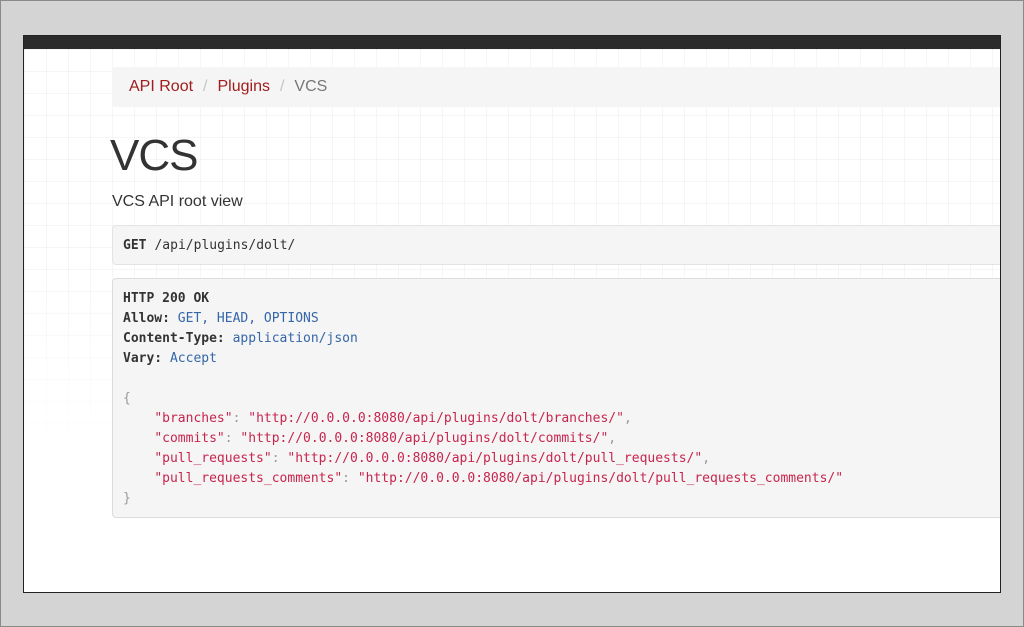 This screenshot has height=627, width=1024. Describe the element at coordinates (243, 87) in the screenshot. I see `breadcrumb-plugins: Plugins` at that location.